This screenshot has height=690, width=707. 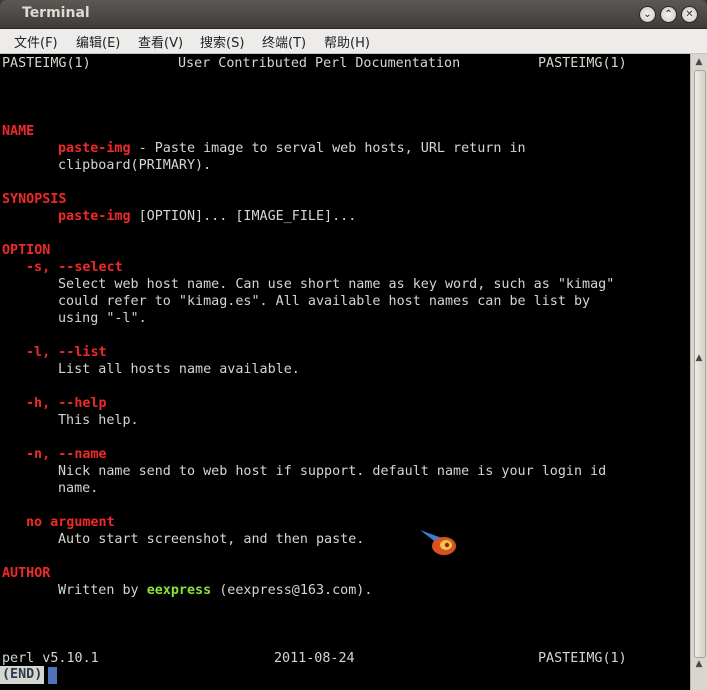 What do you see at coordinates (94, 148) in the screenshot?
I see `name-command: paste-img` at bounding box center [94, 148].